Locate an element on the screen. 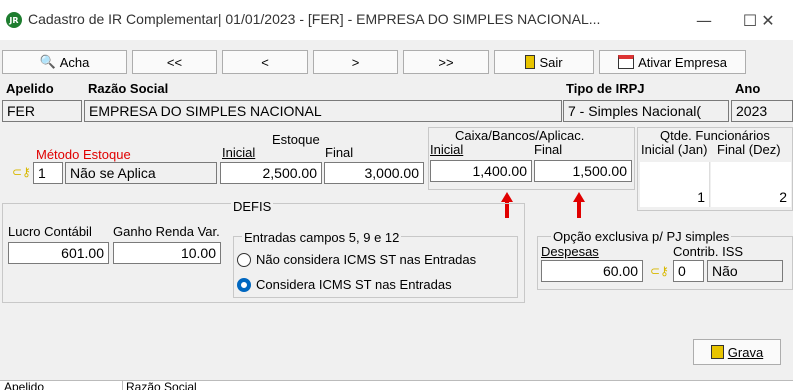 The width and height of the screenshot is (793, 390). estoque-inicial-field: 2,500.00 is located at coordinates (271, 173).